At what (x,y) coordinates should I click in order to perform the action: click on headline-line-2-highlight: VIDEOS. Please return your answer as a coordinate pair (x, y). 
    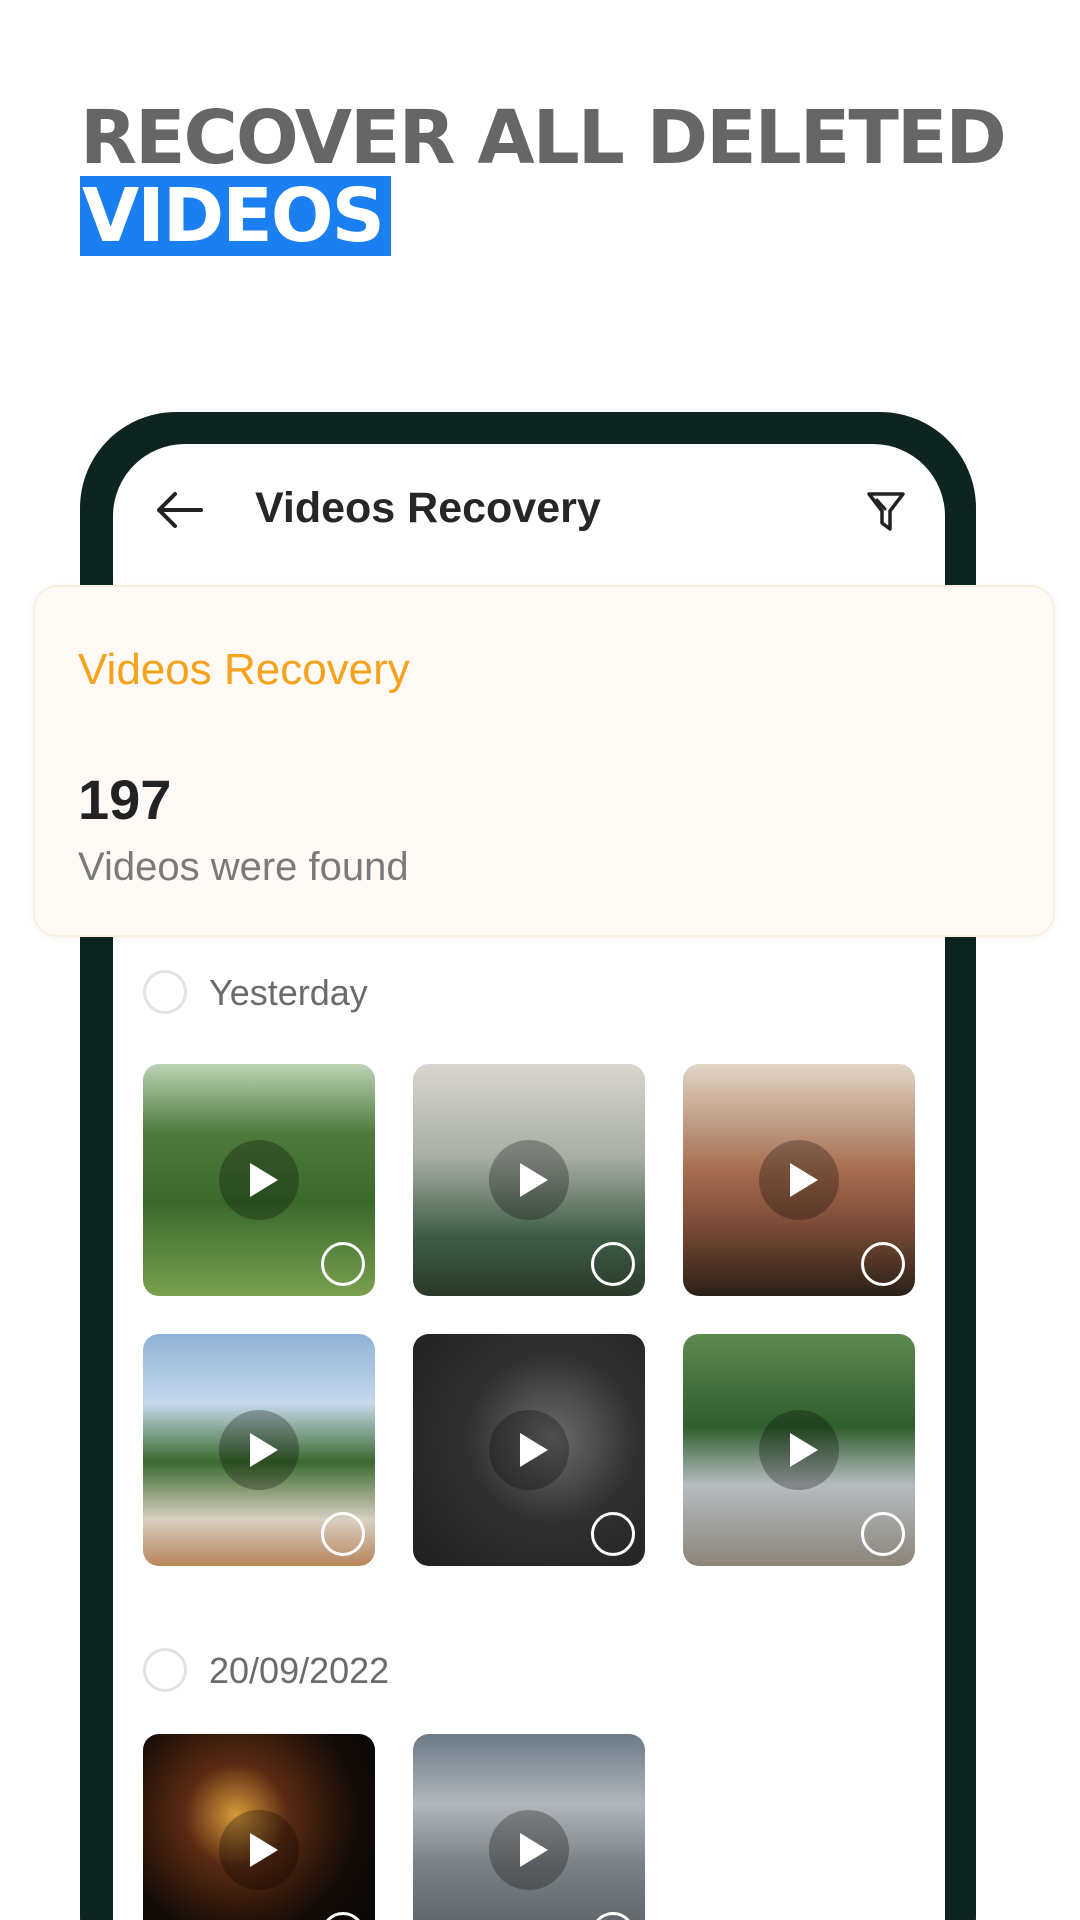
    Looking at the image, I should click on (235, 216).